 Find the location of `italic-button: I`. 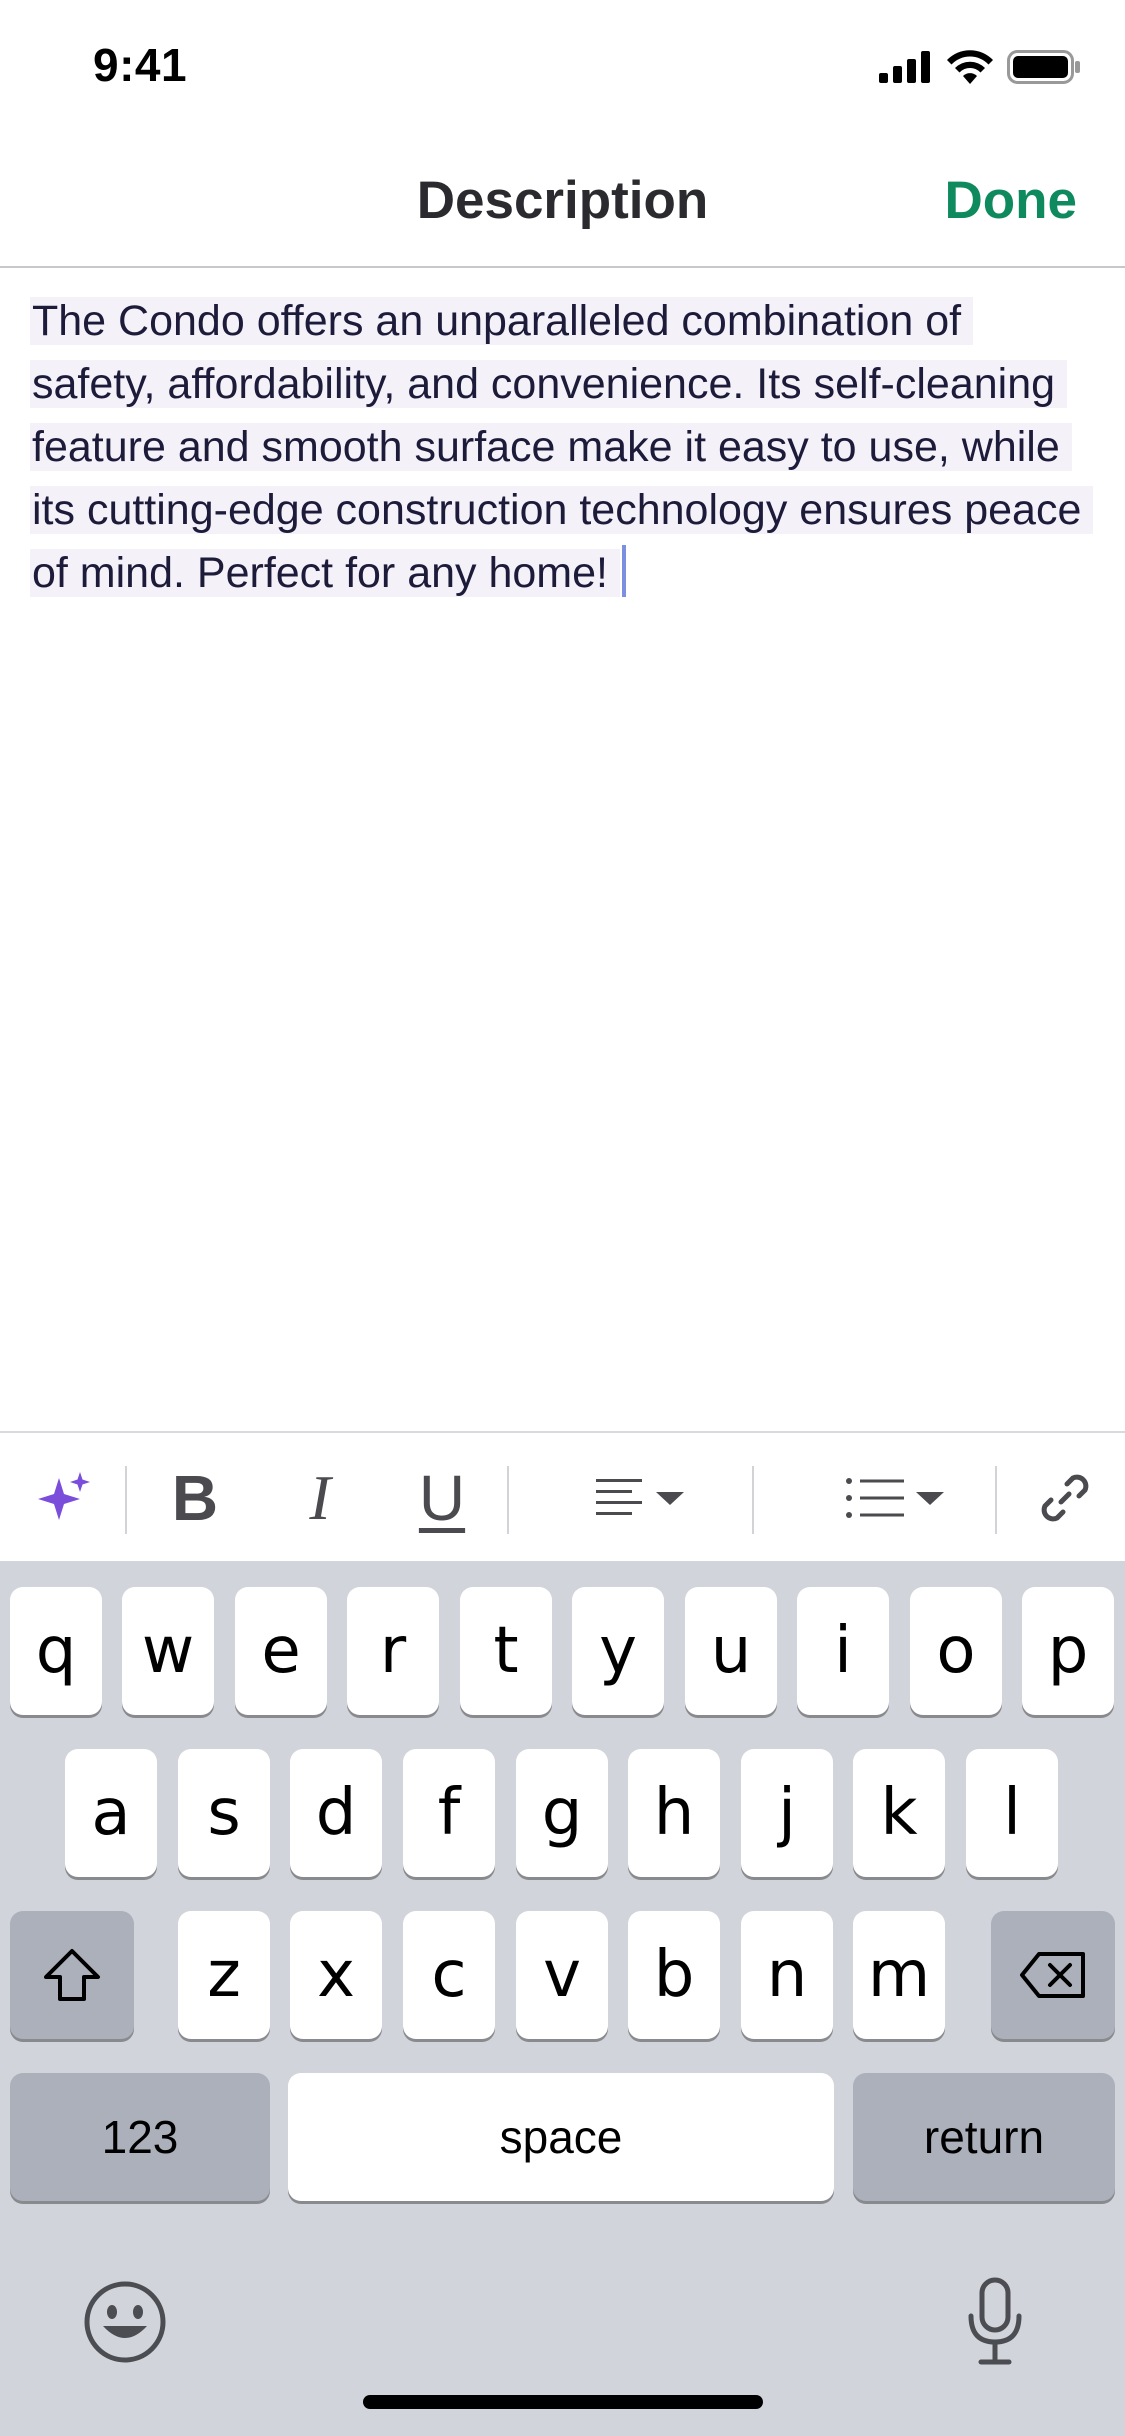

italic-button: I is located at coordinates (320, 1498).